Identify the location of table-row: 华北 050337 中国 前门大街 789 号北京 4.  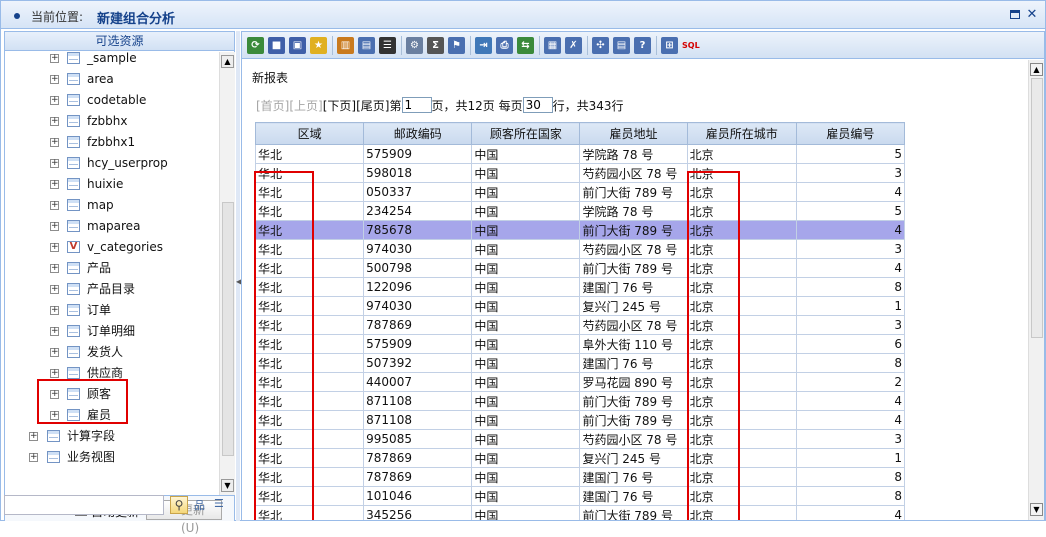
(580, 192).